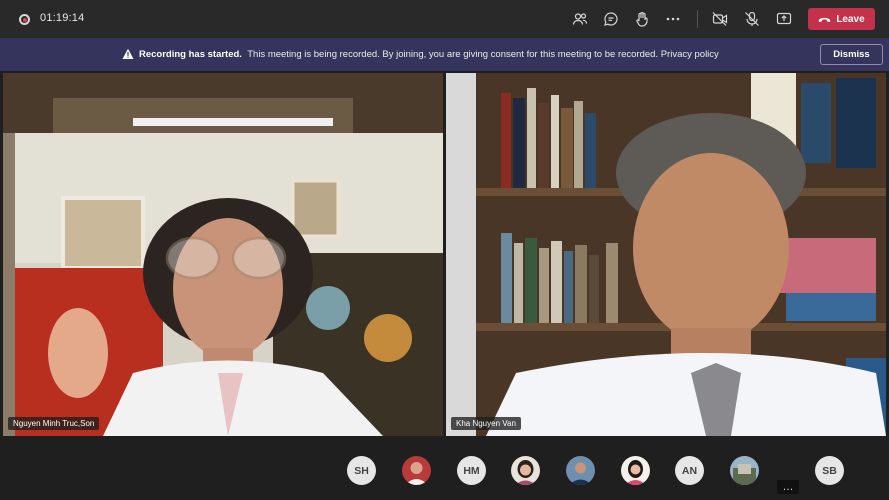 Image resolution: width=889 pixels, height=500 pixels. What do you see at coordinates (486, 423) in the screenshot?
I see `participant-name-tag: Kha Nguyen Van` at bounding box center [486, 423].